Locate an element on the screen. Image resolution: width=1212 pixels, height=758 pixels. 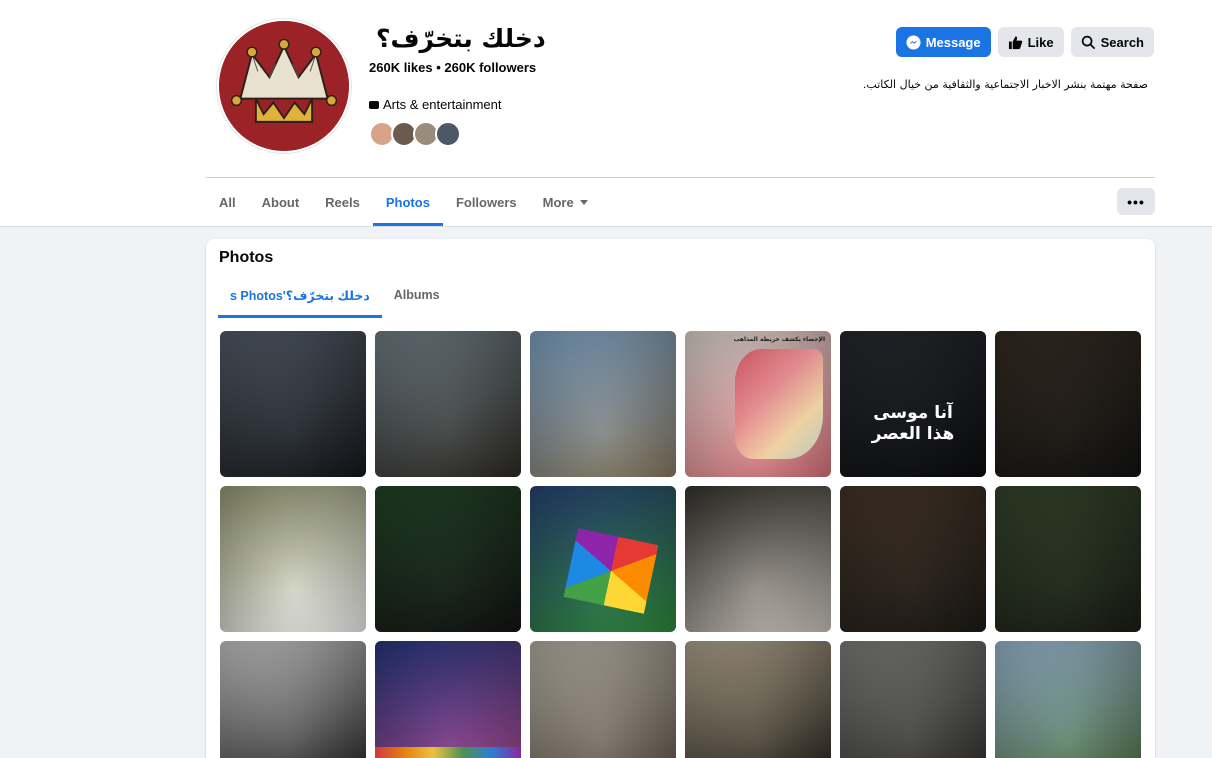
tab-label: All is located at coordinates (227, 202).